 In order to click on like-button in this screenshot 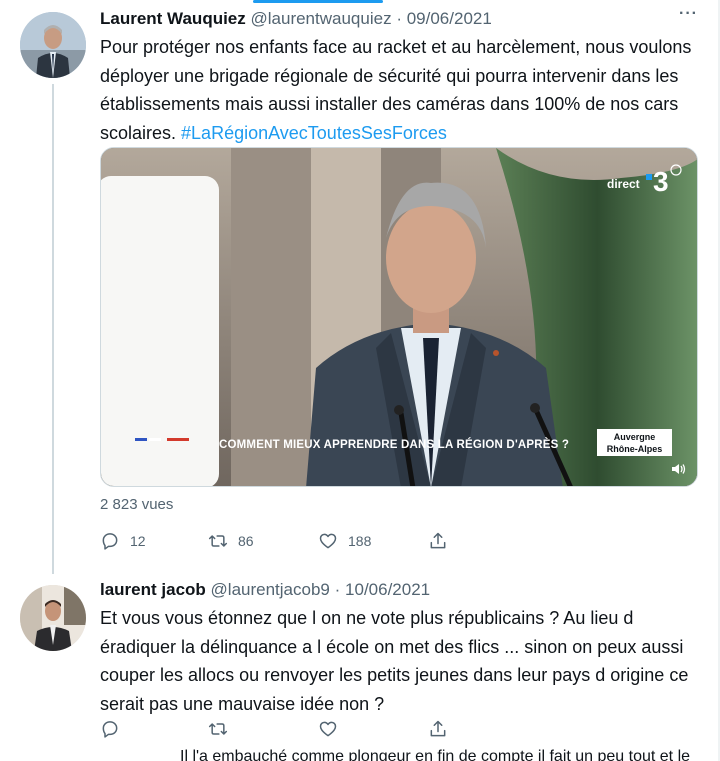, I will do `click(328, 729)`.